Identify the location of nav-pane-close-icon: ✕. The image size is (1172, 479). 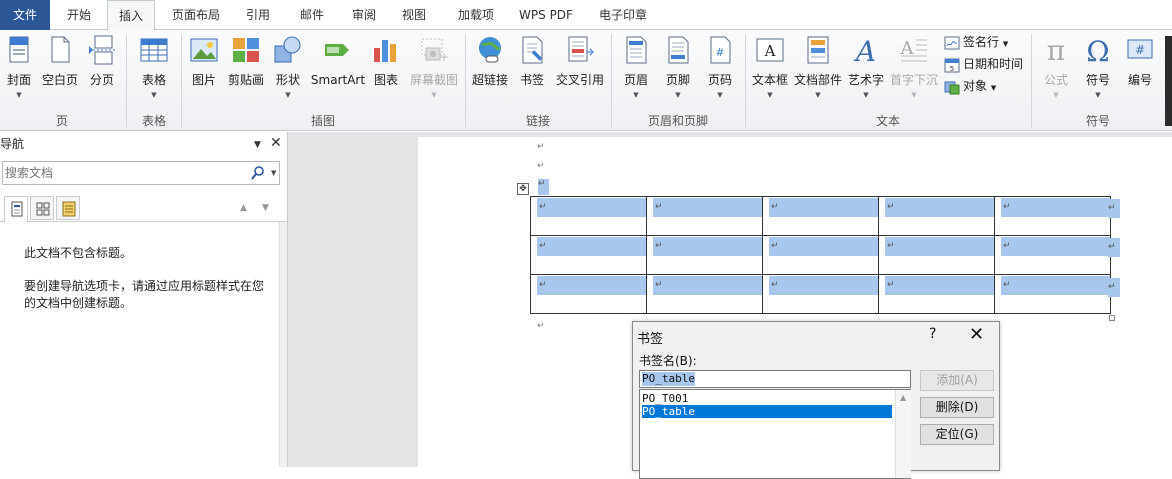
(276, 143).